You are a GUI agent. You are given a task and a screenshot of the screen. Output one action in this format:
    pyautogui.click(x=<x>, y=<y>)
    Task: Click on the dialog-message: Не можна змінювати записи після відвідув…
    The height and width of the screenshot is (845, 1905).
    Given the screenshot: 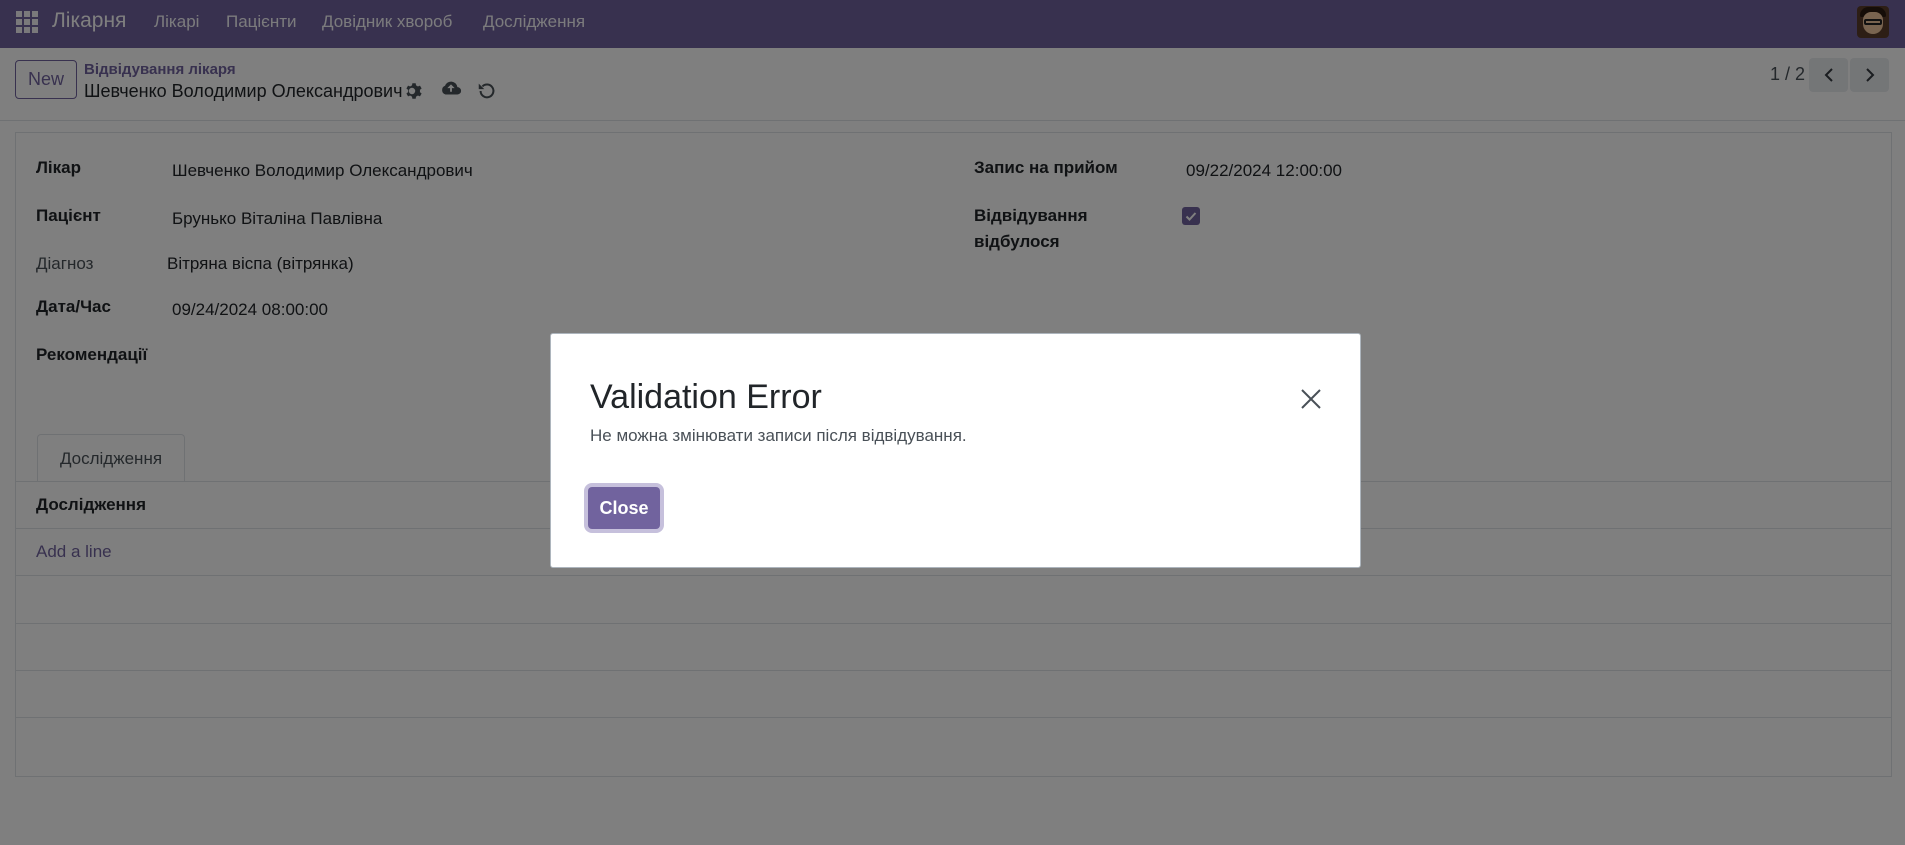 What is the action you would take?
    pyautogui.click(x=778, y=435)
    